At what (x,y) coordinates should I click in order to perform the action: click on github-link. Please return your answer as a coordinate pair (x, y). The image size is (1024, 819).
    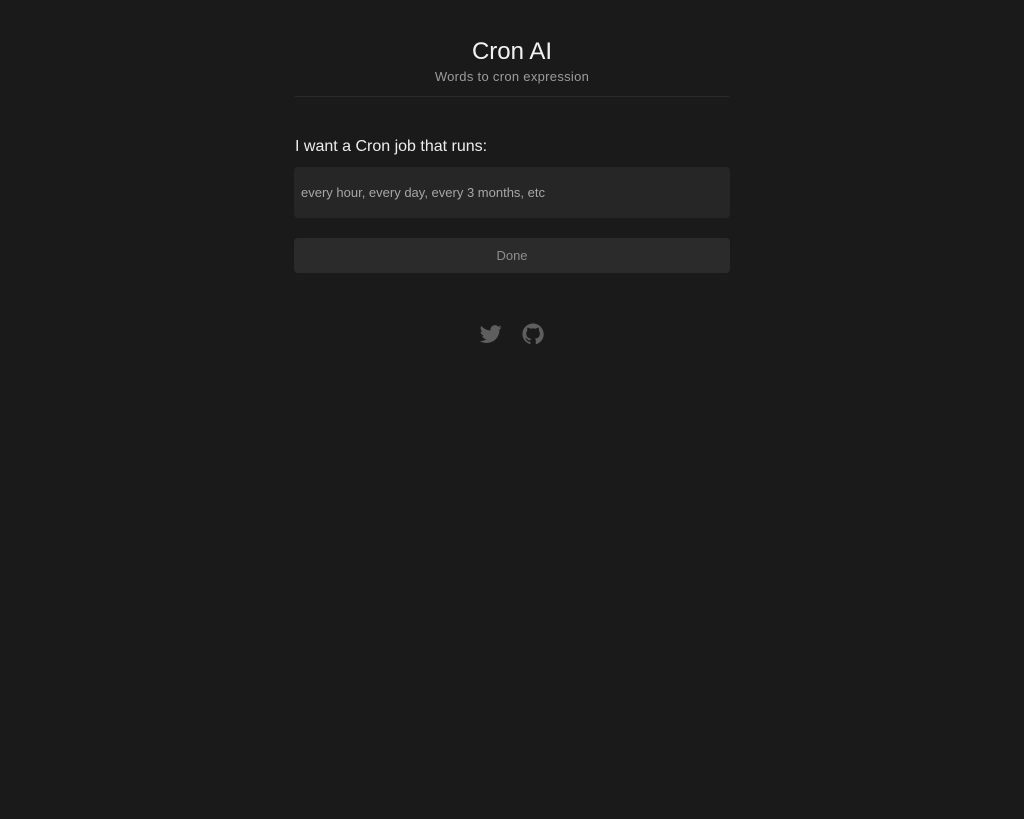
    Looking at the image, I should click on (533, 334).